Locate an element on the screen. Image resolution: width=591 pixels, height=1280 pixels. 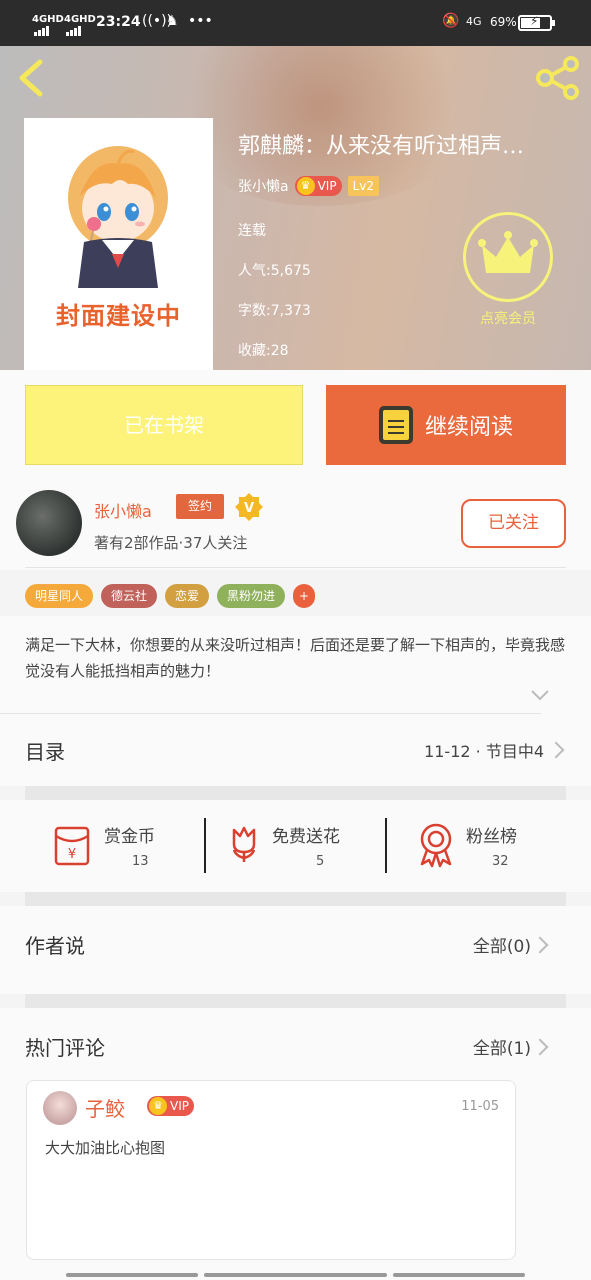
cover-text: 封面建设中 is located at coordinates (118, 316).